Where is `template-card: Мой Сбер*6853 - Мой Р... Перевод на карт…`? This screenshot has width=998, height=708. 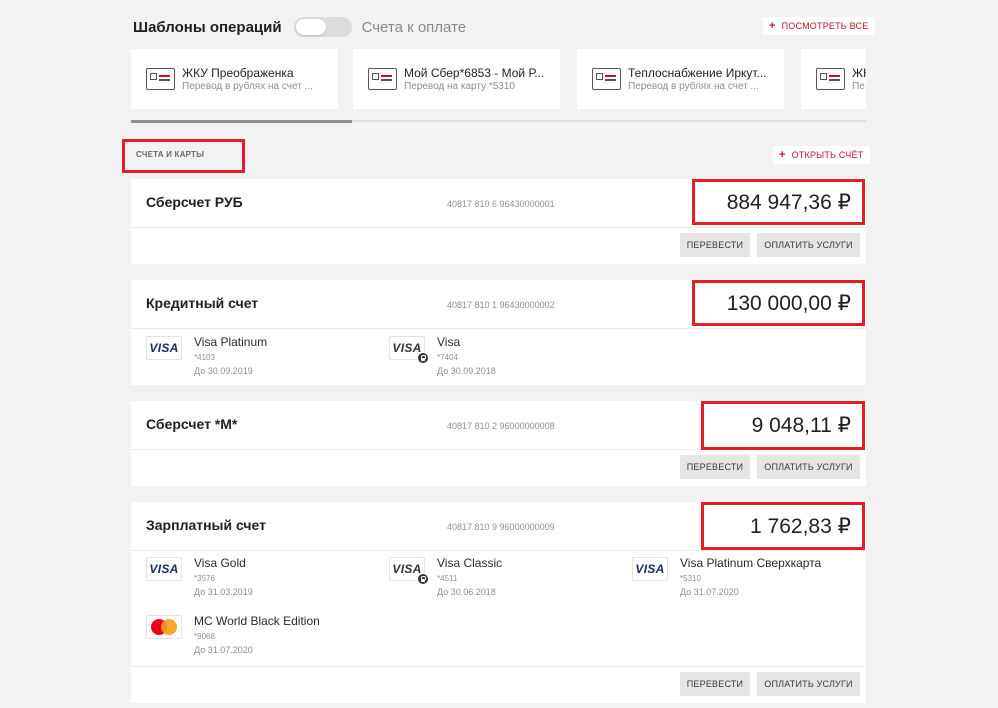 template-card: Мой Сбер*6853 - Мой Р... Перевод на карт… is located at coordinates (456, 79).